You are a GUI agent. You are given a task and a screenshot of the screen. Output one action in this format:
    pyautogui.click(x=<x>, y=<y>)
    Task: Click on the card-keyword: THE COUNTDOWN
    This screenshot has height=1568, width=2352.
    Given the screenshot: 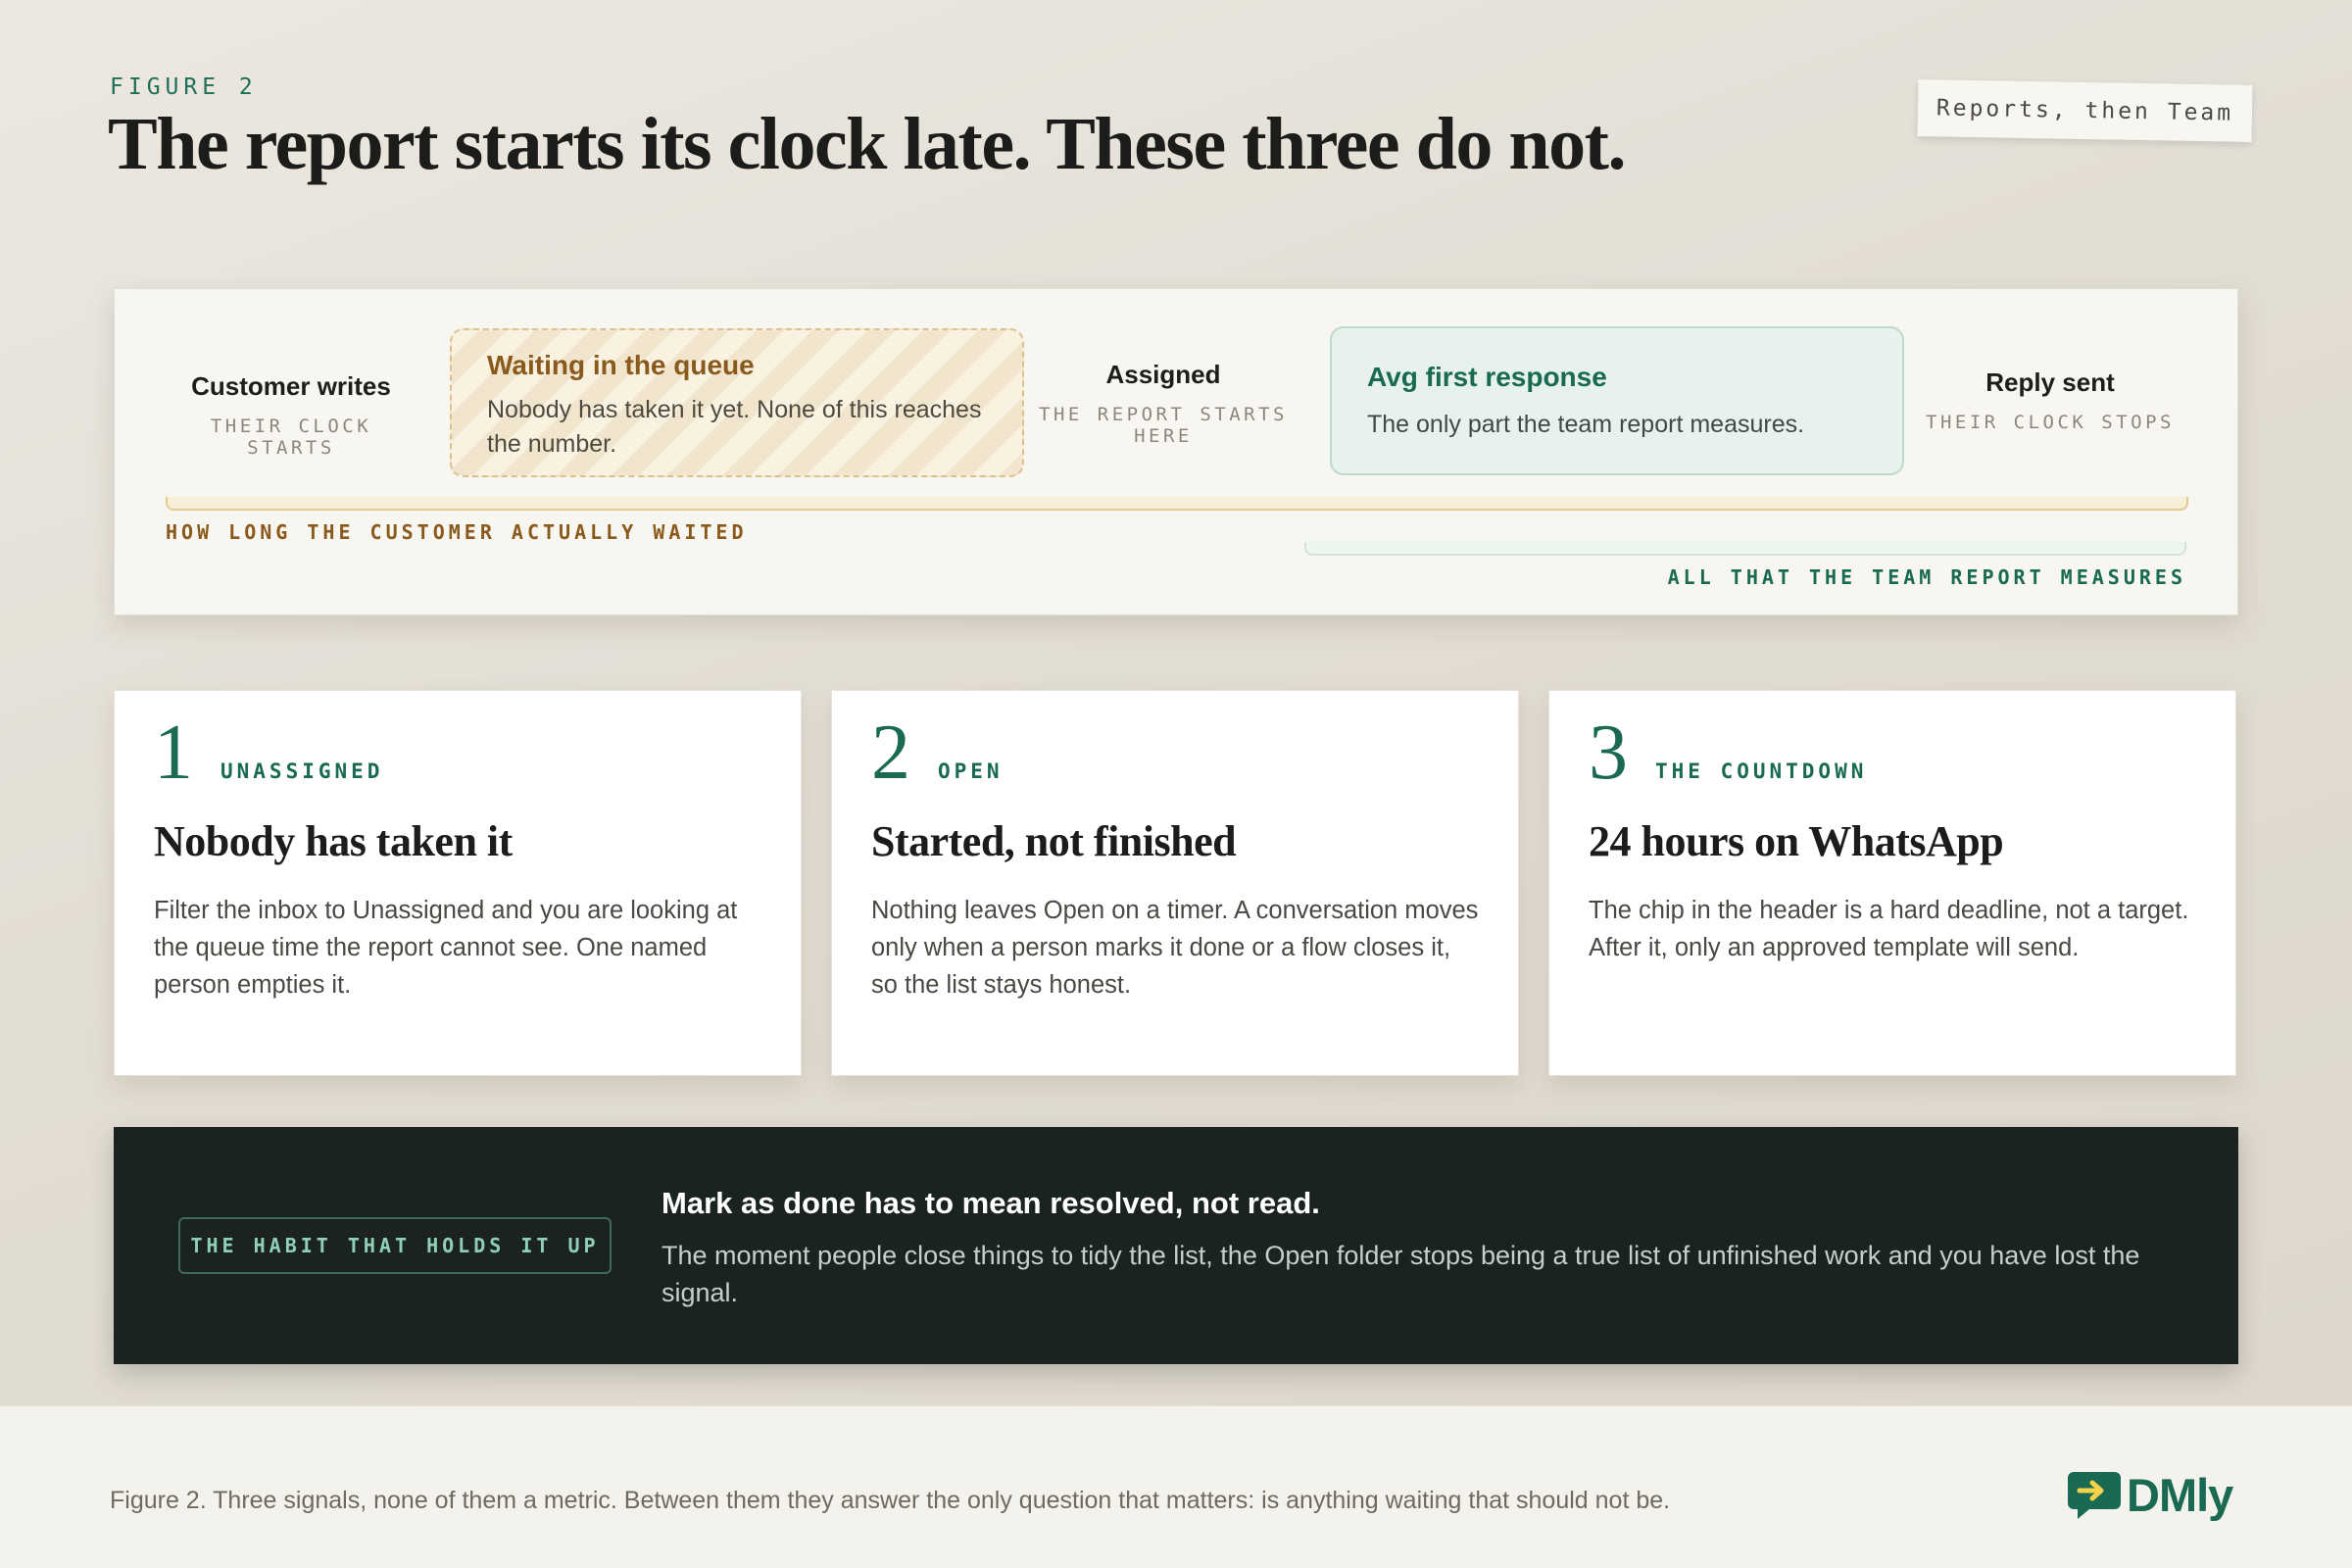 What is the action you would take?
    pyautogui.click(x=1761, y=771)
    